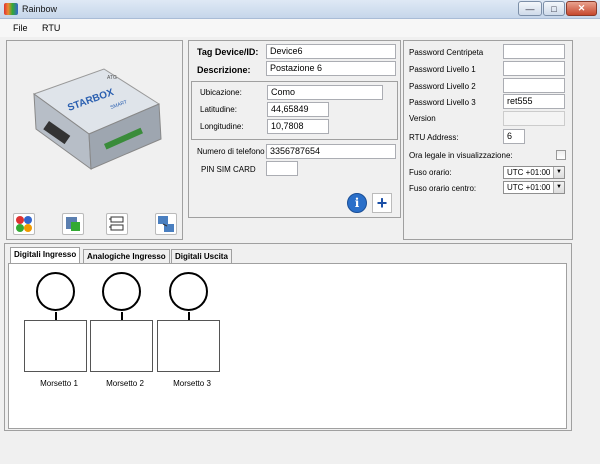 Image resolution: width=600 pixels, height=464 pixels. Describe the element at coordinates (514, 136) in the screenshot. I see `rtu-address-field: 6` at that location.